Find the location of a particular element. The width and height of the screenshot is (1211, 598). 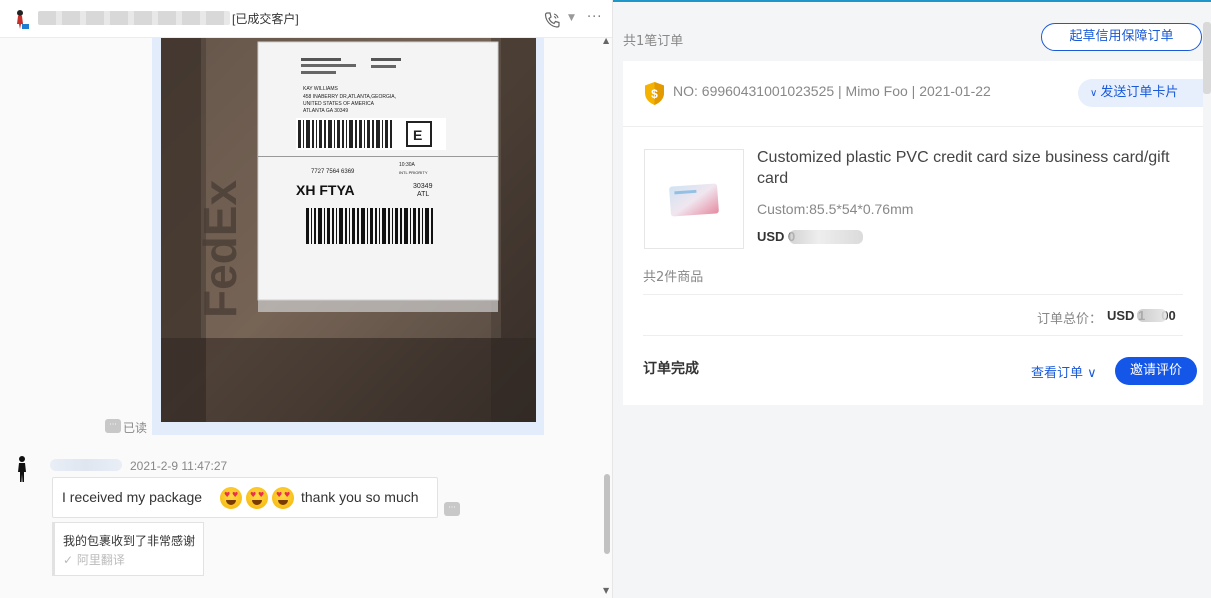

sender-avatar is located at coordinates (22, 469).